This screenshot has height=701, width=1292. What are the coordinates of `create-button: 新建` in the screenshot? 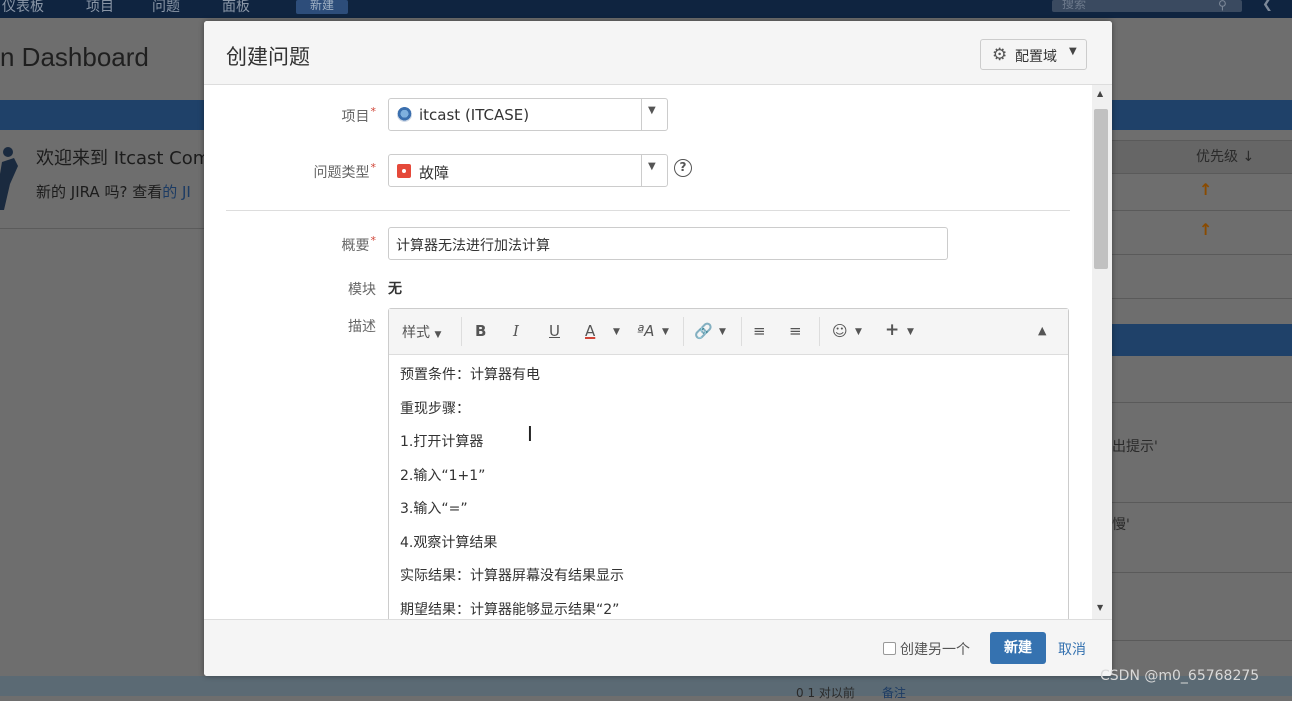 It's located at (1018, 648).